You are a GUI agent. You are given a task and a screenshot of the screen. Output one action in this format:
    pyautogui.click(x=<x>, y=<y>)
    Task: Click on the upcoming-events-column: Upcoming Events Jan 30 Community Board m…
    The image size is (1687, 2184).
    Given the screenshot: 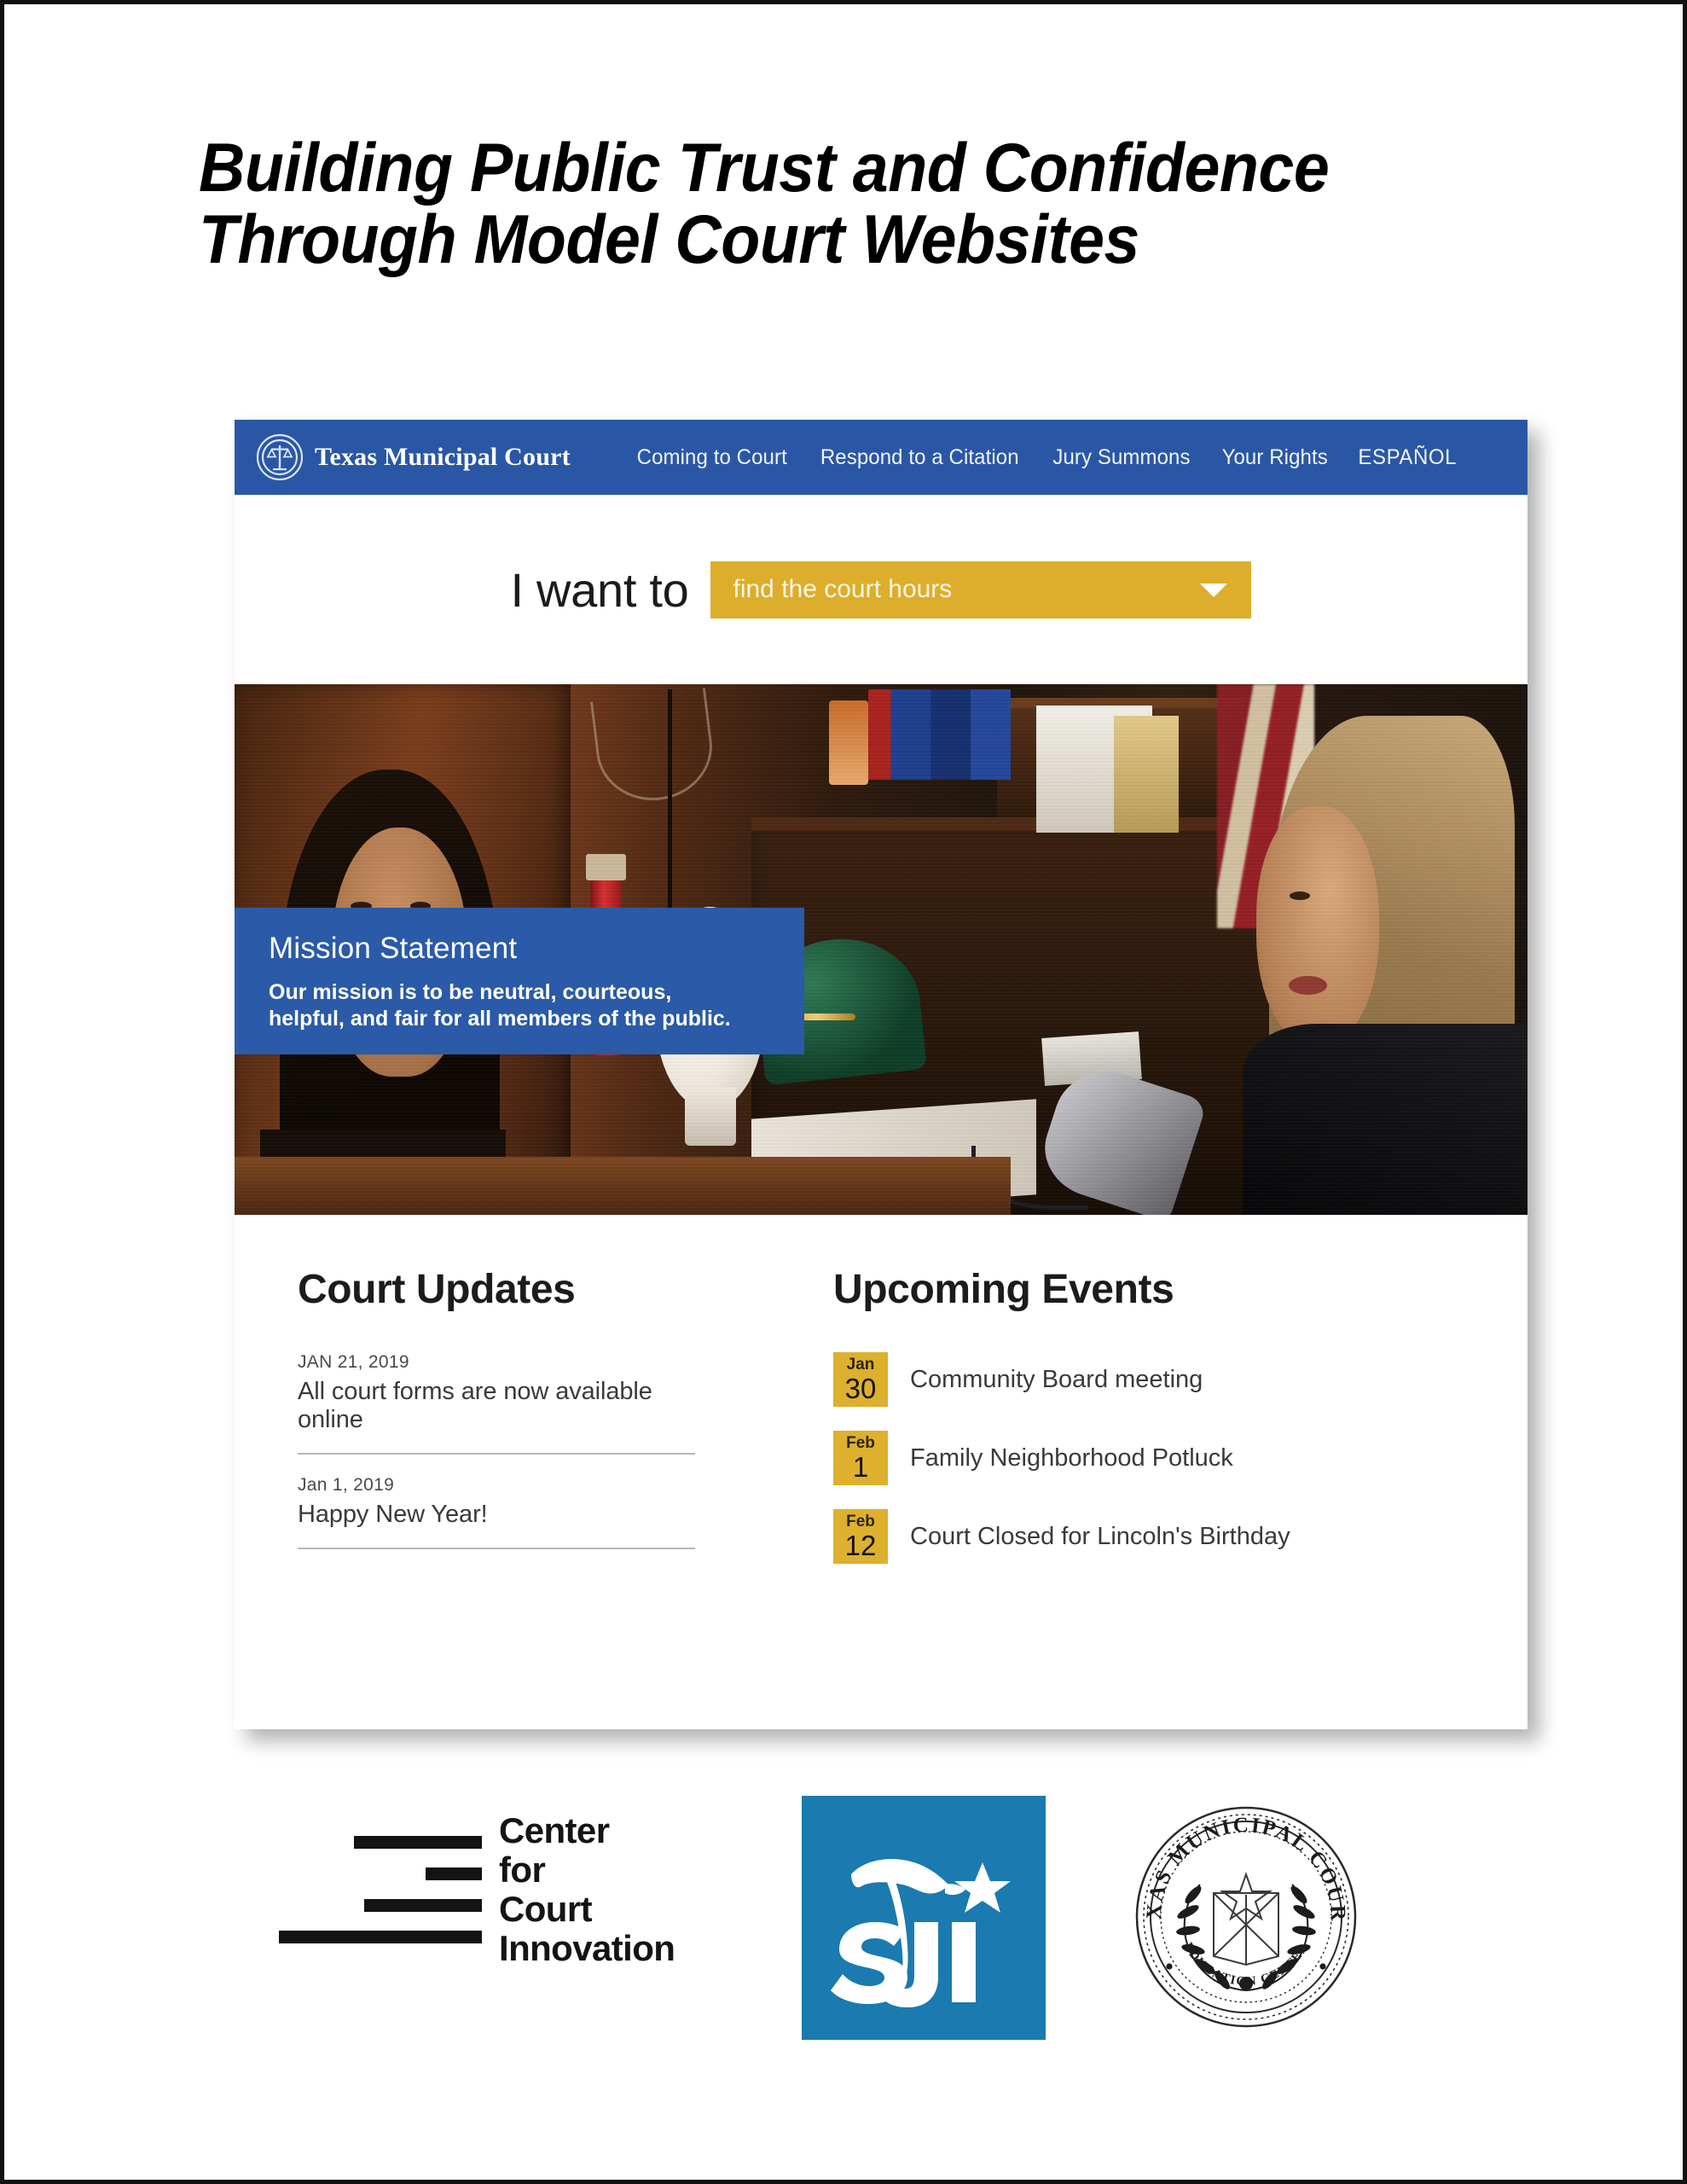 What is the action you would take?
    pyautogui.click(x=1070, y=1427)
    